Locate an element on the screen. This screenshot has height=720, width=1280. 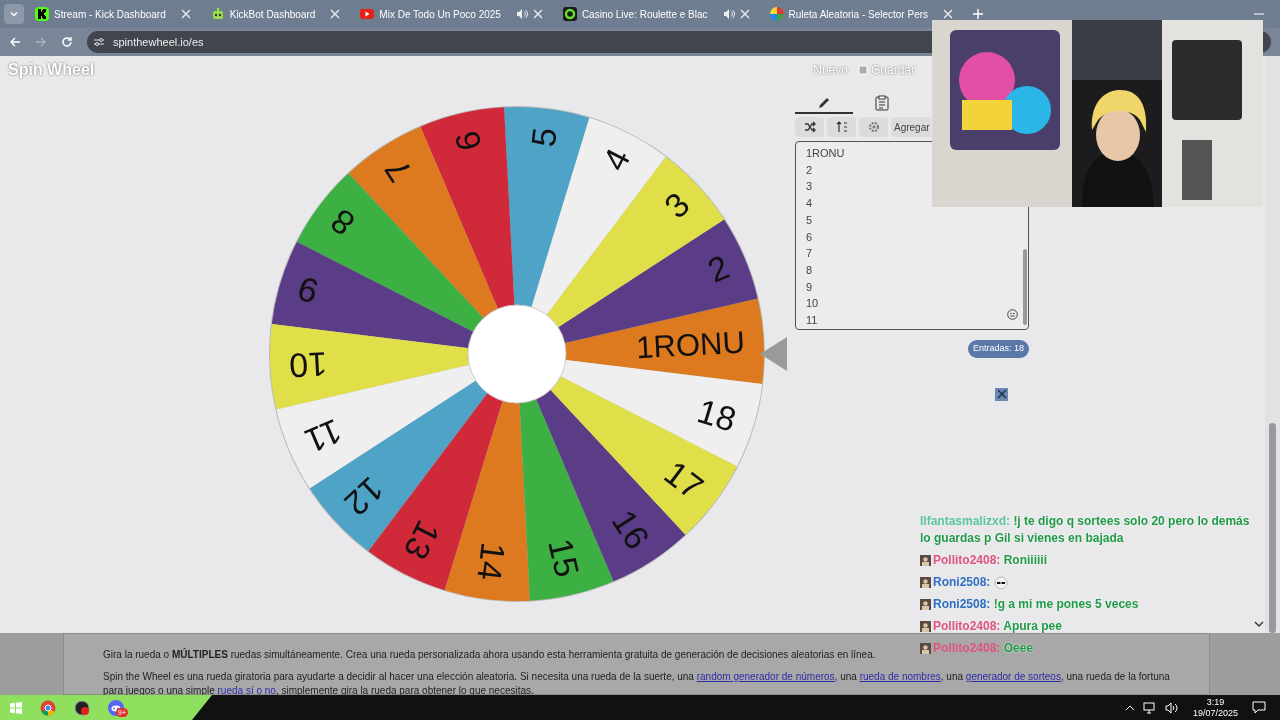
record-icon is located at coordinates (82, 707).